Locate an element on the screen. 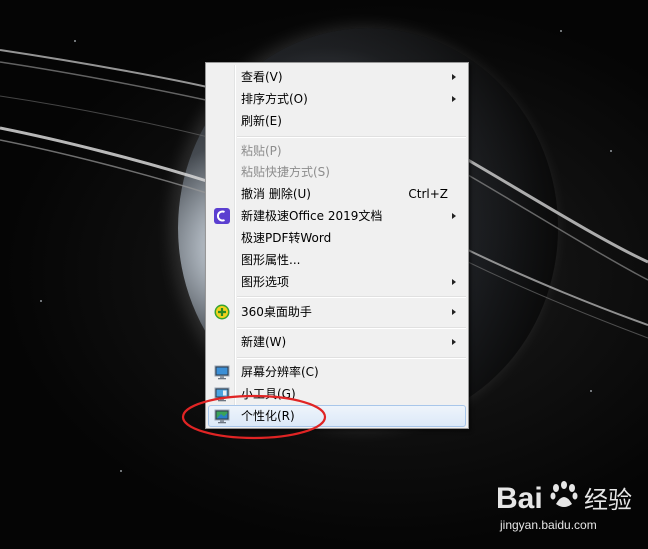 The image size is (648, 549). menu-item-sort-by: 排序方式(O) is located at coordinates (337, 99).